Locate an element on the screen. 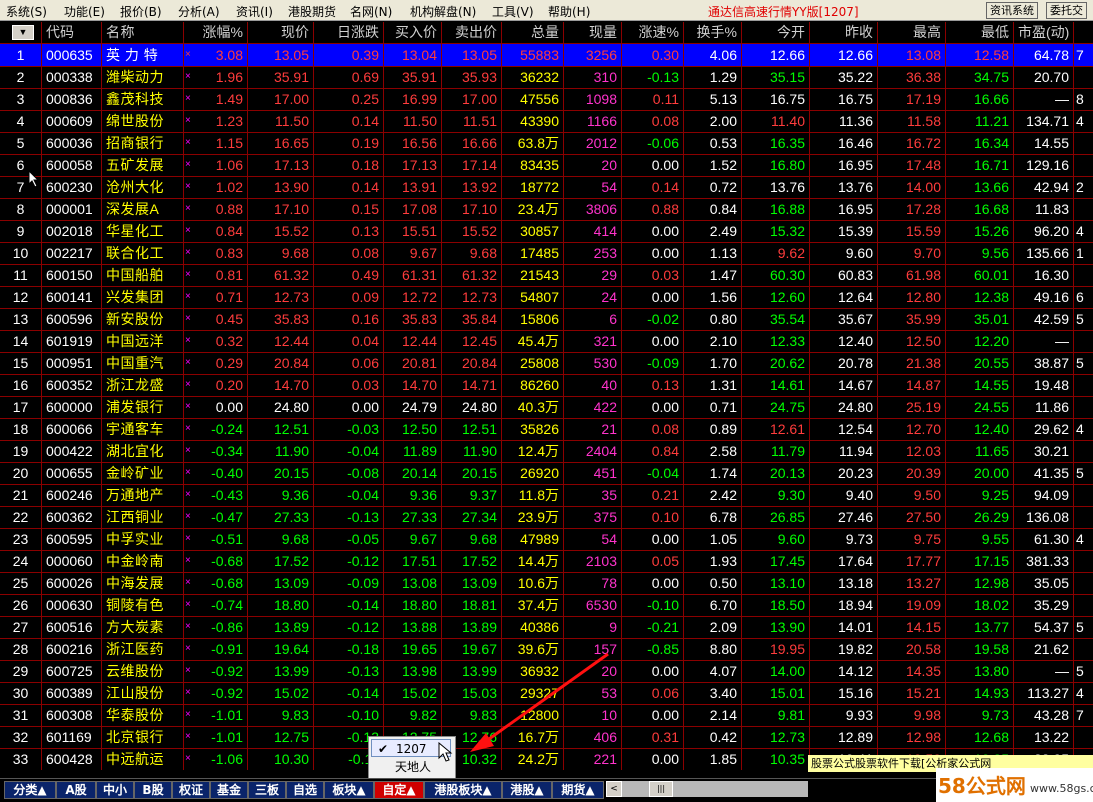 The height and width of the screenshot is (802, 1093). tab-a-shares: A股 is located at coordinates (76, 790).